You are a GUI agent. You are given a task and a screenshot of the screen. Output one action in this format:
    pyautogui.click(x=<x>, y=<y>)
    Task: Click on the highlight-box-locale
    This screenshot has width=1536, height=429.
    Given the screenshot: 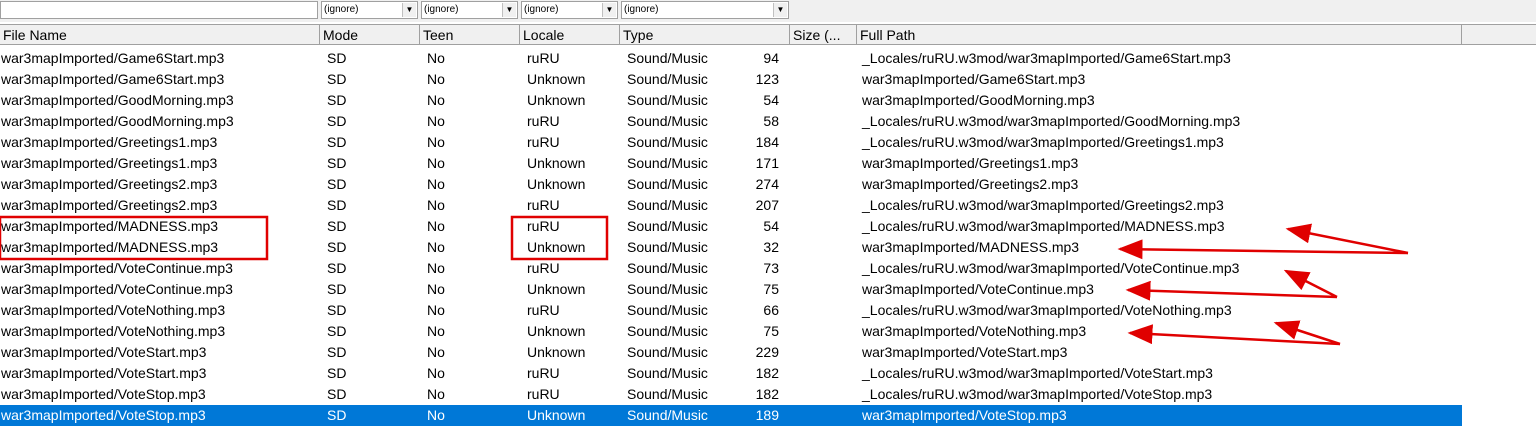 What is the action you would take?
    pyautogui.click(x=559, y=238)
    